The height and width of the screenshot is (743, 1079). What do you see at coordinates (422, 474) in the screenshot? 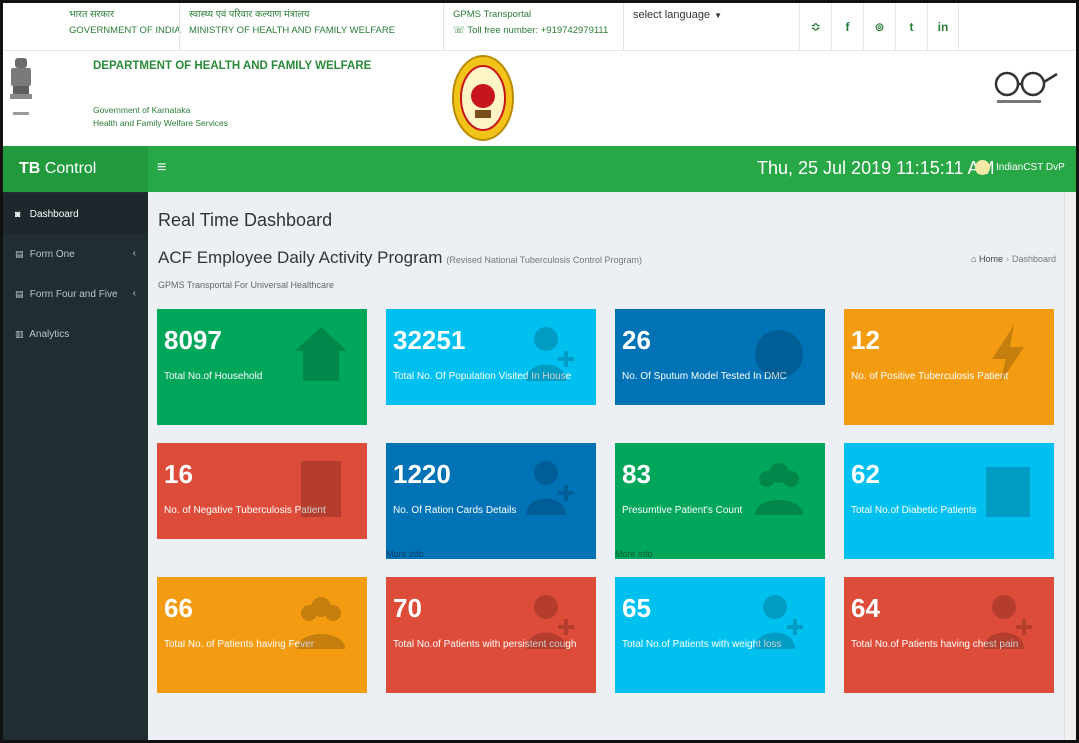
I see `stat-value: 1220` at bounding box center [422, 474].